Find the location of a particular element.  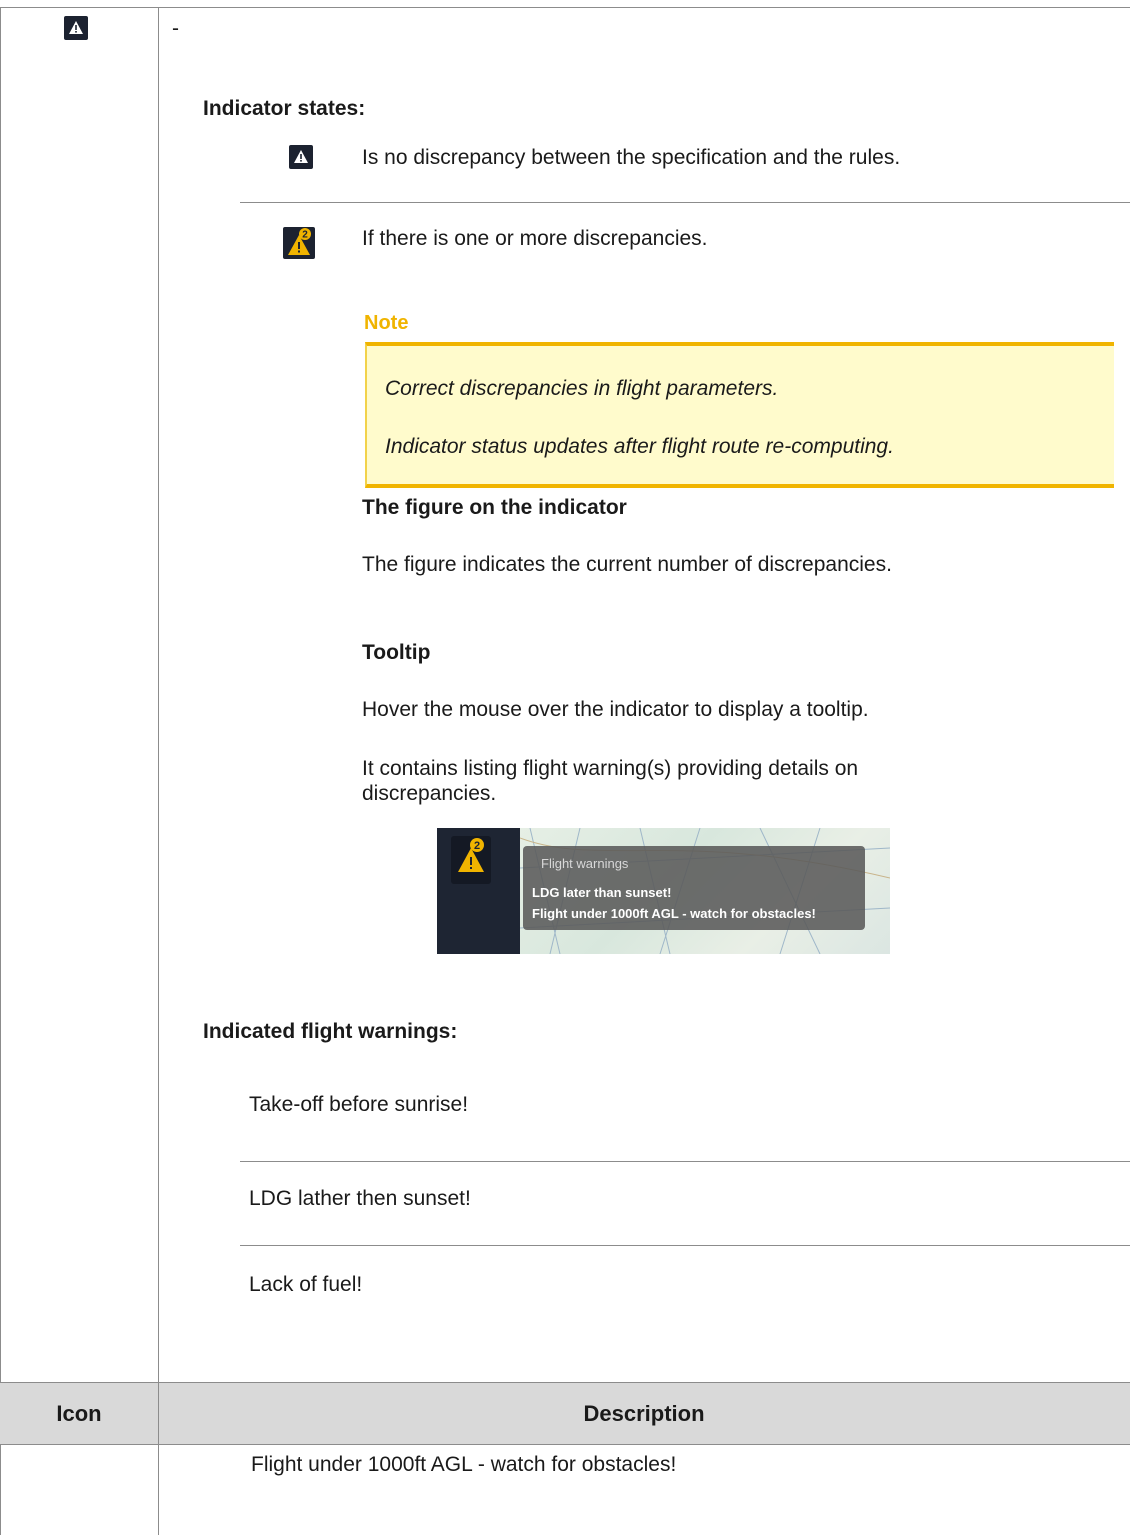

tooltip-warning-line: LDG later than sunset! is located at coordinates (602, 892).